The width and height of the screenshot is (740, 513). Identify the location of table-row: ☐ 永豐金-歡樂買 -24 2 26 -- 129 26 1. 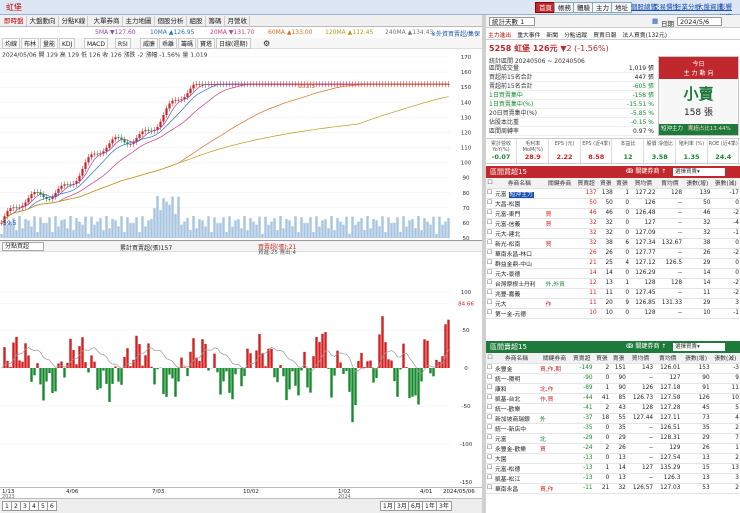
(613, 448).